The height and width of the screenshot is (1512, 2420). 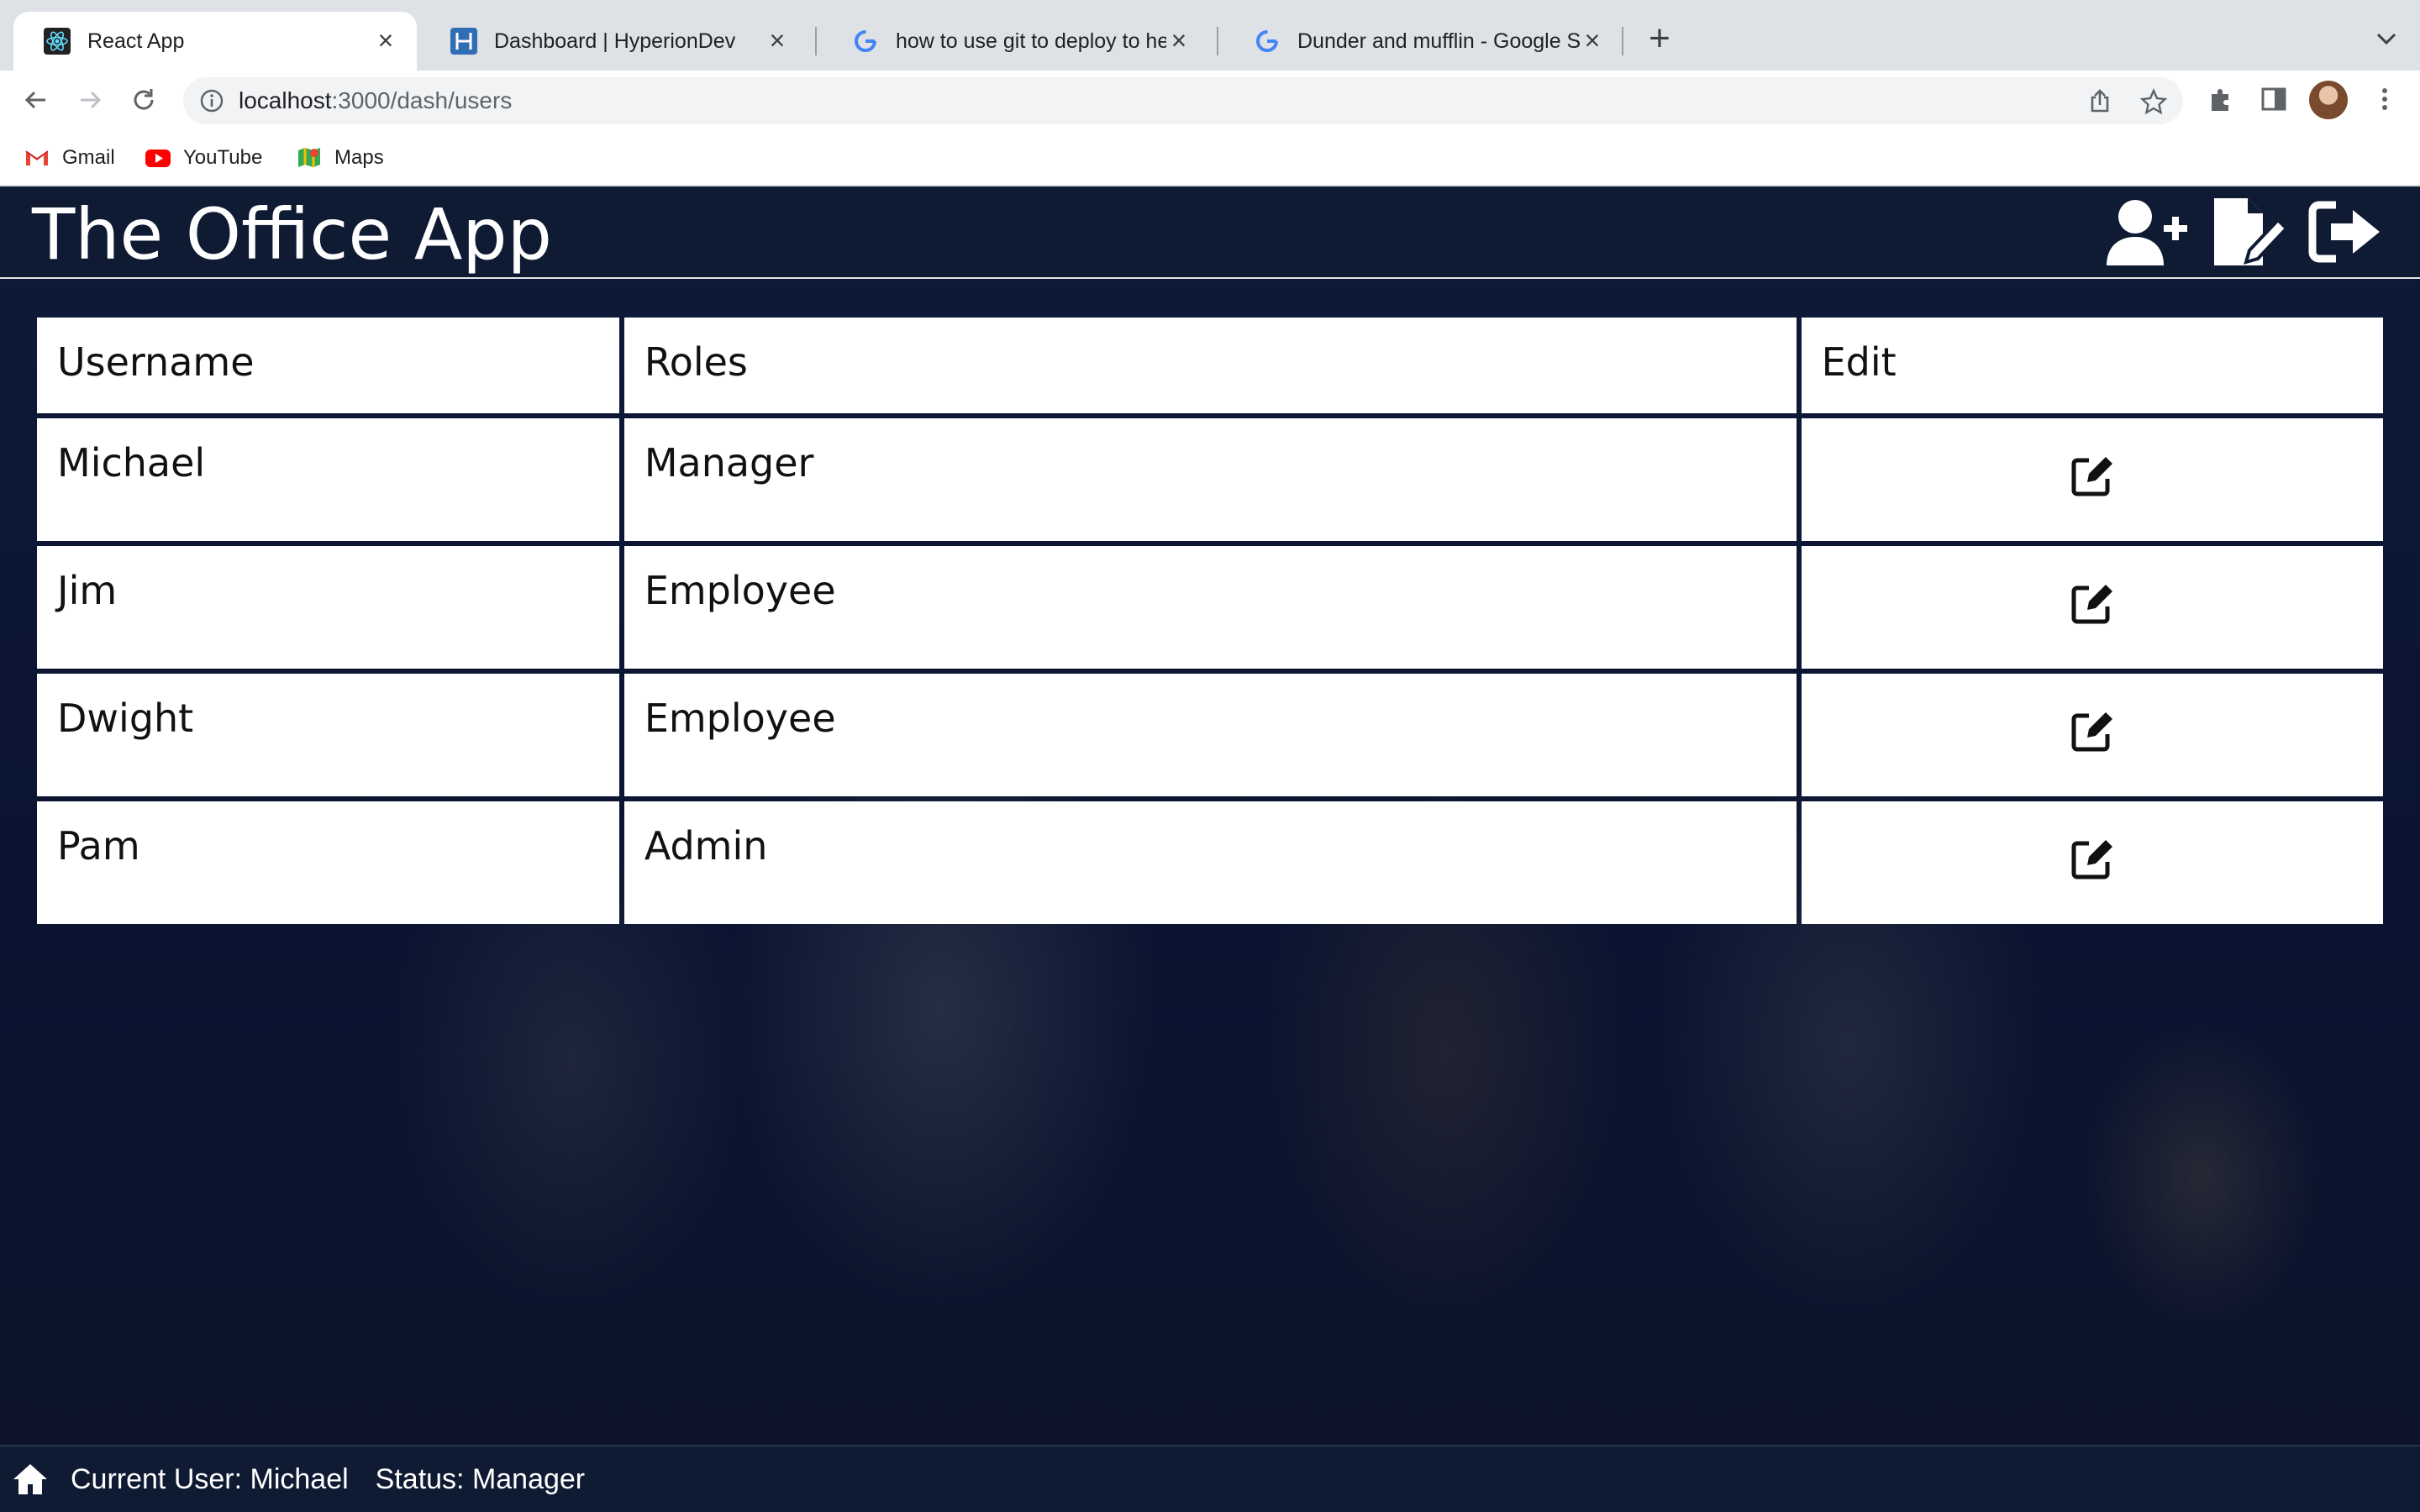 What do you see at coordinates (2329, 100) in the screenshot?
I see `avatar` at bounding box center [2329, 100].